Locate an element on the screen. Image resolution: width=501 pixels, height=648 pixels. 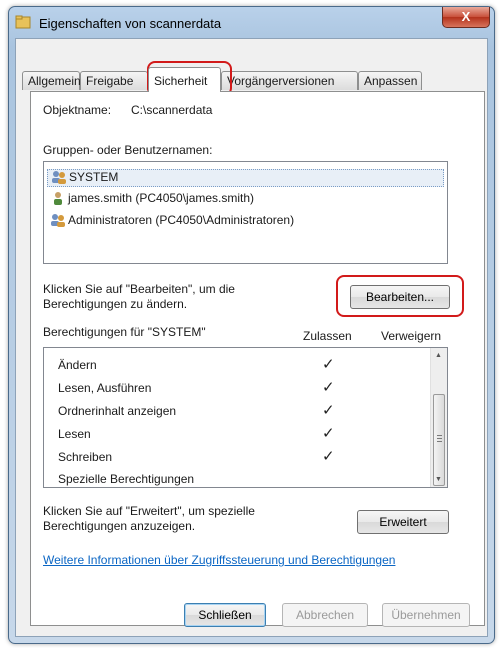
advanced-hint-line2: Berechtigungen anzuzeigen. is located at coordinates (119, 526).